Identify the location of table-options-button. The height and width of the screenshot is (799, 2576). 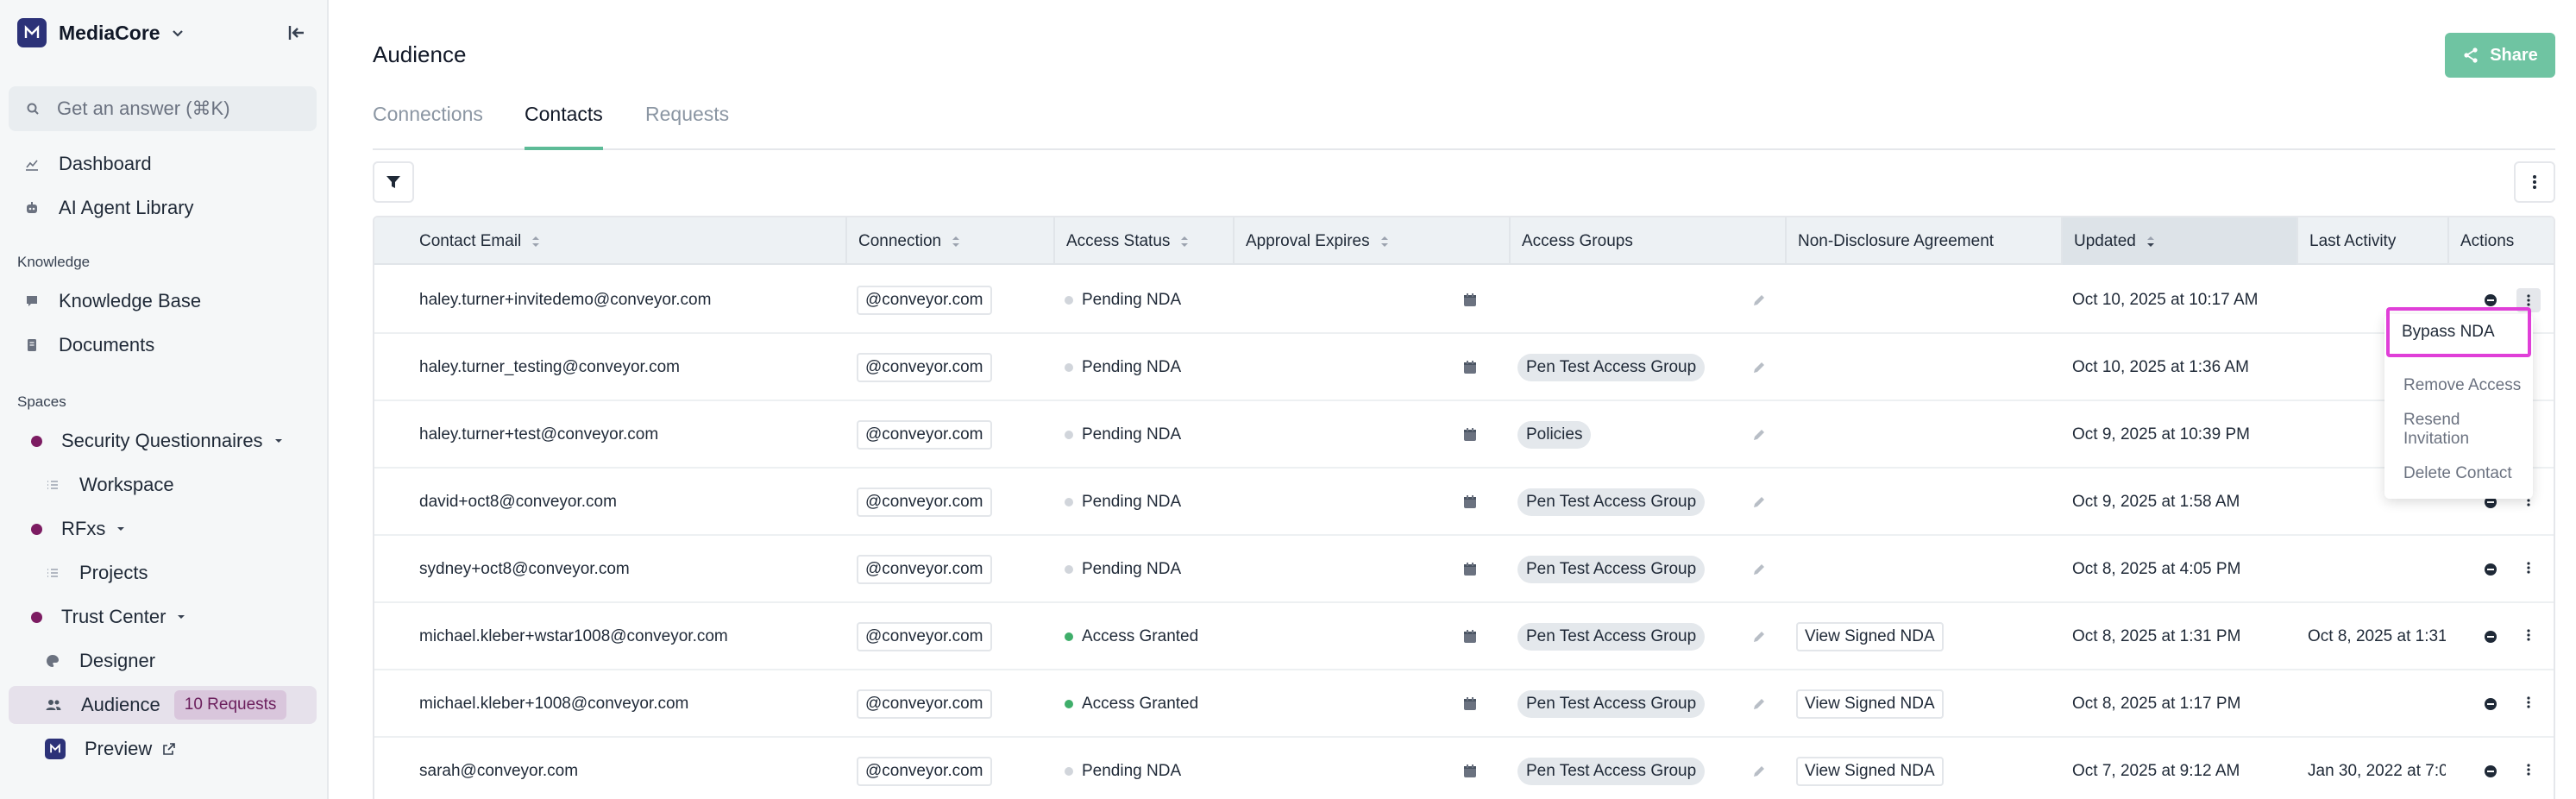
(2534, 182).